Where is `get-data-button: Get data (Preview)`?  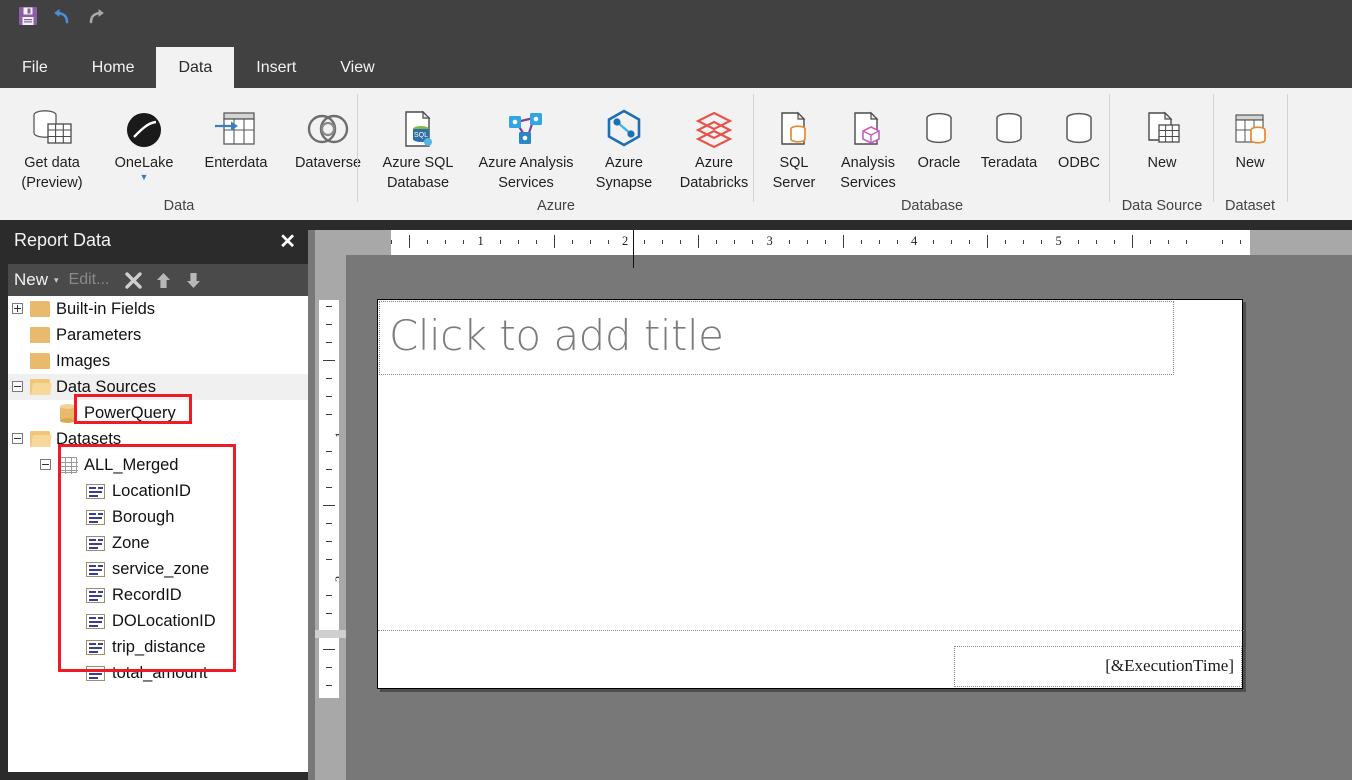 get-data-button: Get data (Preview) is located at coordinates (52, 141).